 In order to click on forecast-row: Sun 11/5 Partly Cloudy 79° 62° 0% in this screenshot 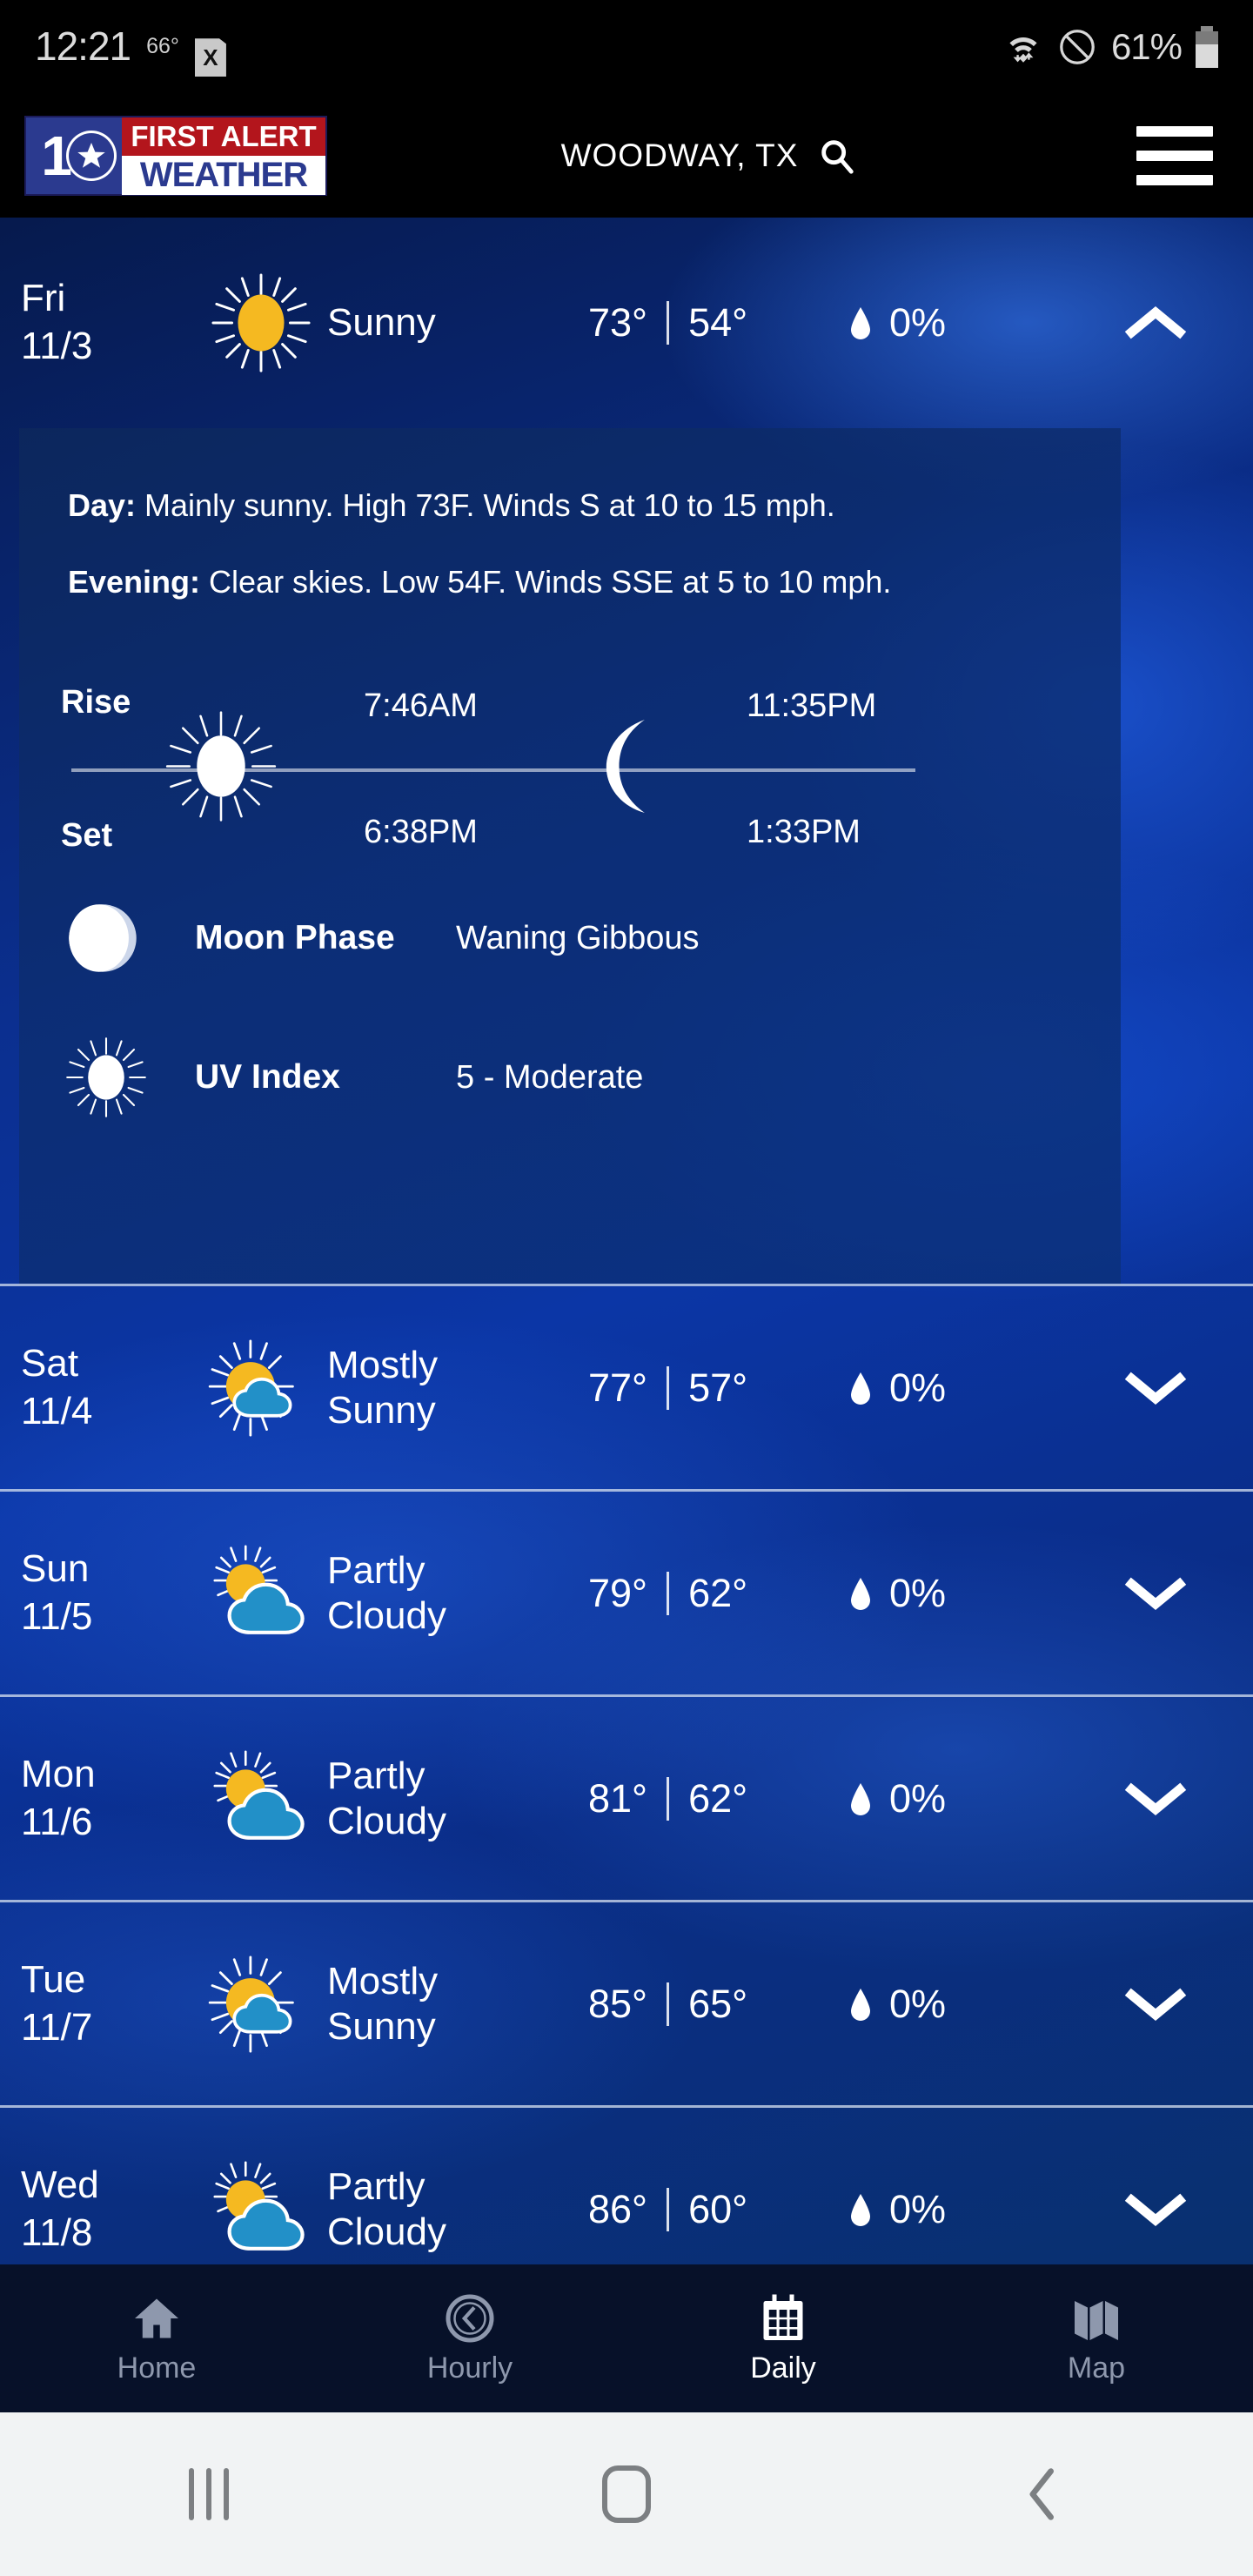, I will do `click(626, 1591)`.